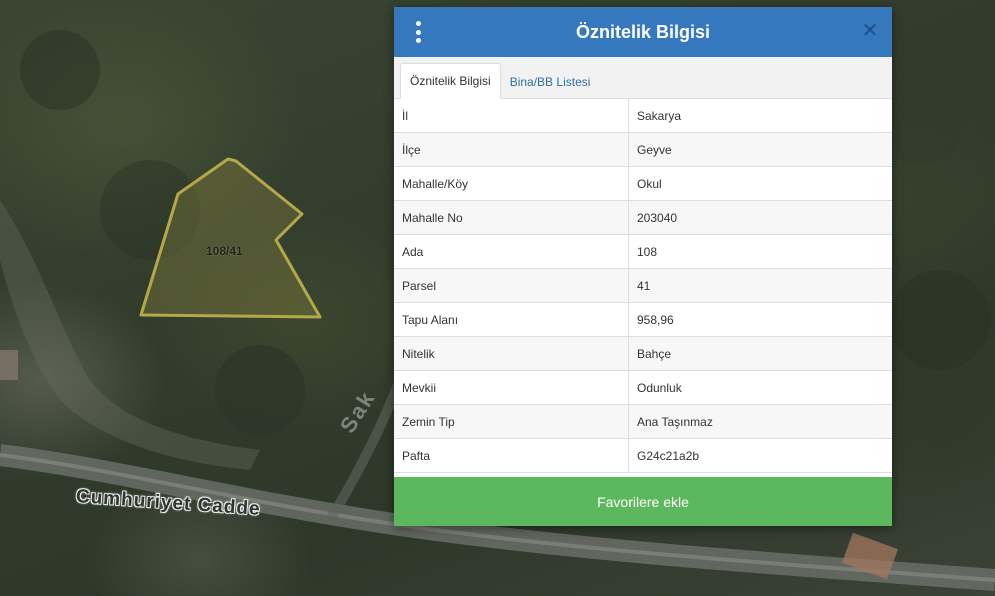 The height and width of the screenshot is (596, 995). Describe the element at coordinates (450, 81) in the screenshot. I see `tab-attribute-info: Öznitelik Bilgisi` at that location.